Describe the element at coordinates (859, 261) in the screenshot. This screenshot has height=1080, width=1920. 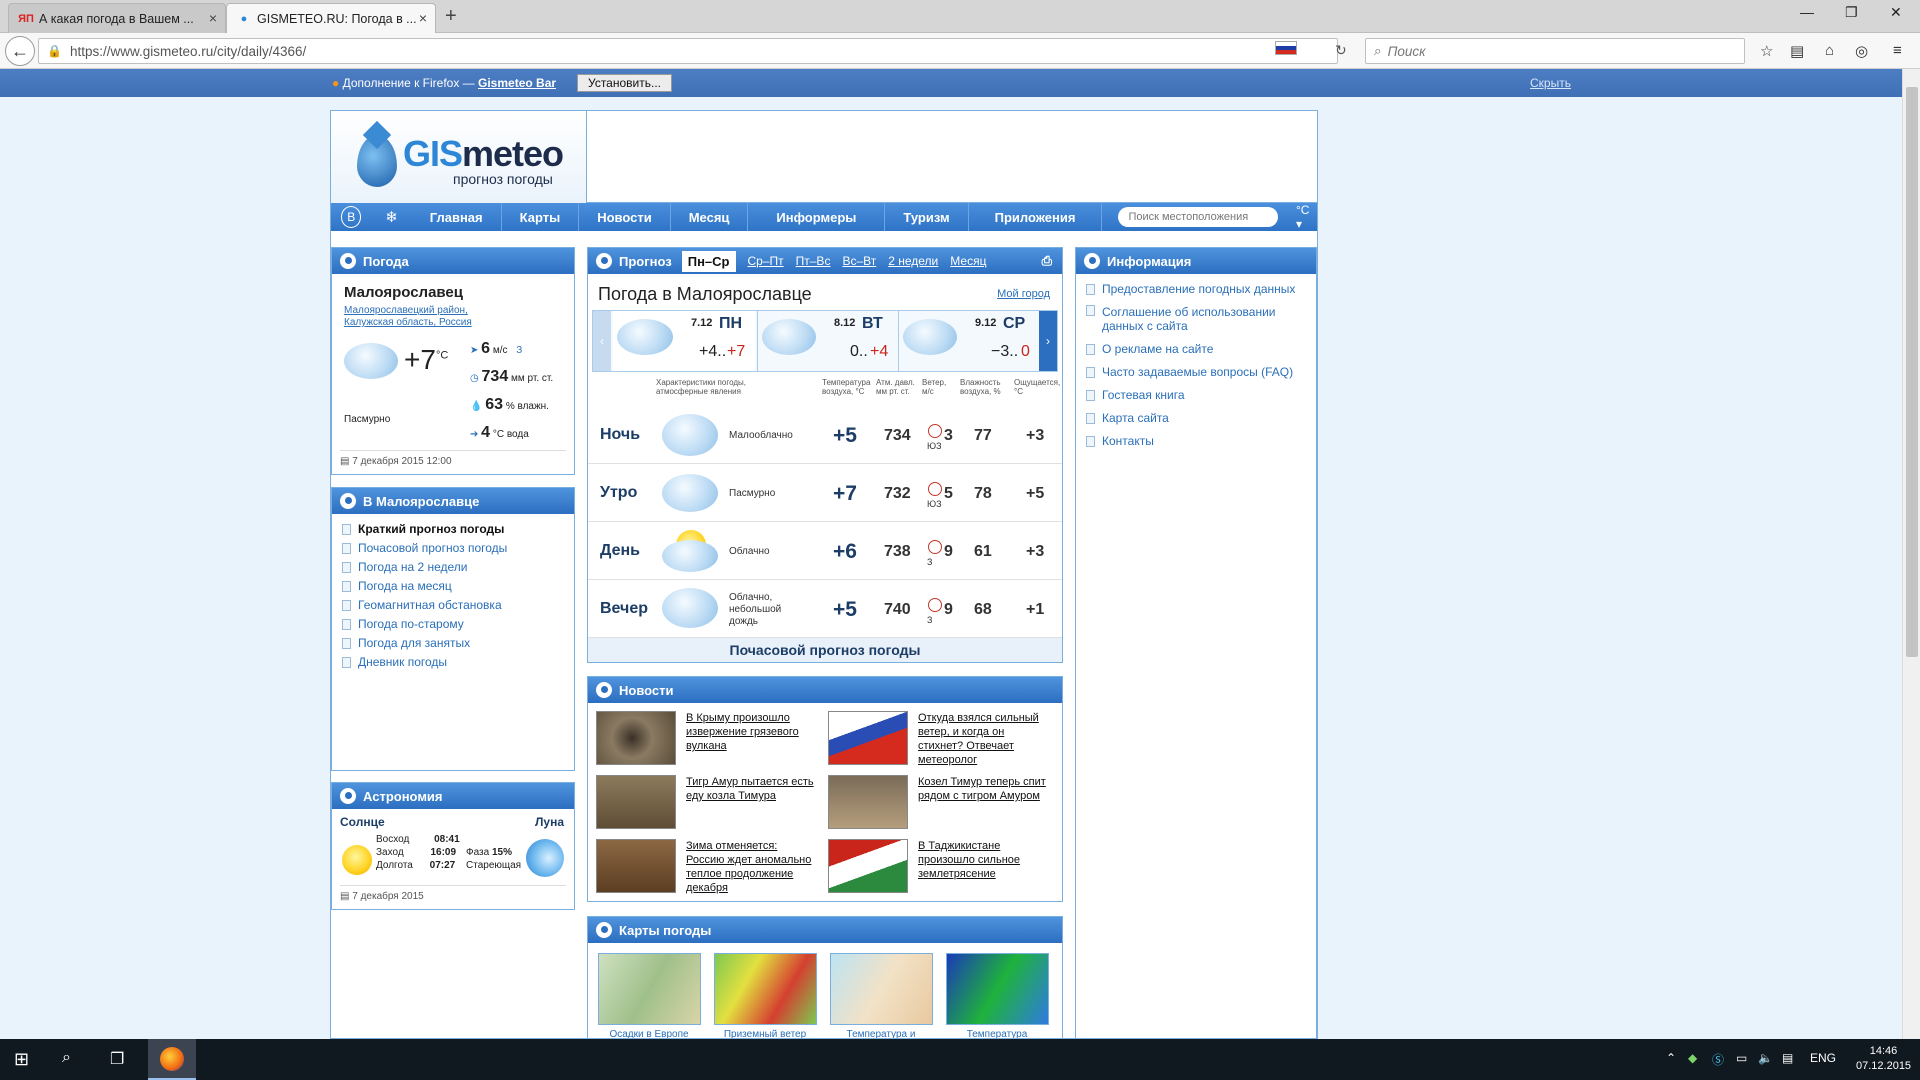
I see `tab-sun-tue: Вс–Вт` at that location.